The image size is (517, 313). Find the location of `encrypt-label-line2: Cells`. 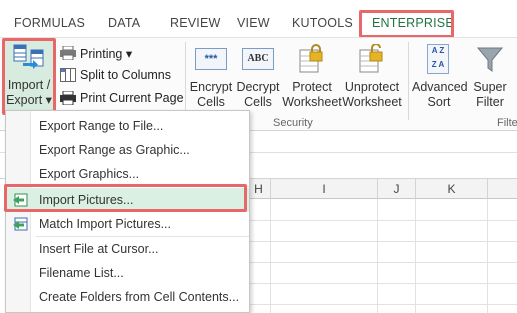

encrypt-label-line2: Cells is located at coordinates (211, 102).